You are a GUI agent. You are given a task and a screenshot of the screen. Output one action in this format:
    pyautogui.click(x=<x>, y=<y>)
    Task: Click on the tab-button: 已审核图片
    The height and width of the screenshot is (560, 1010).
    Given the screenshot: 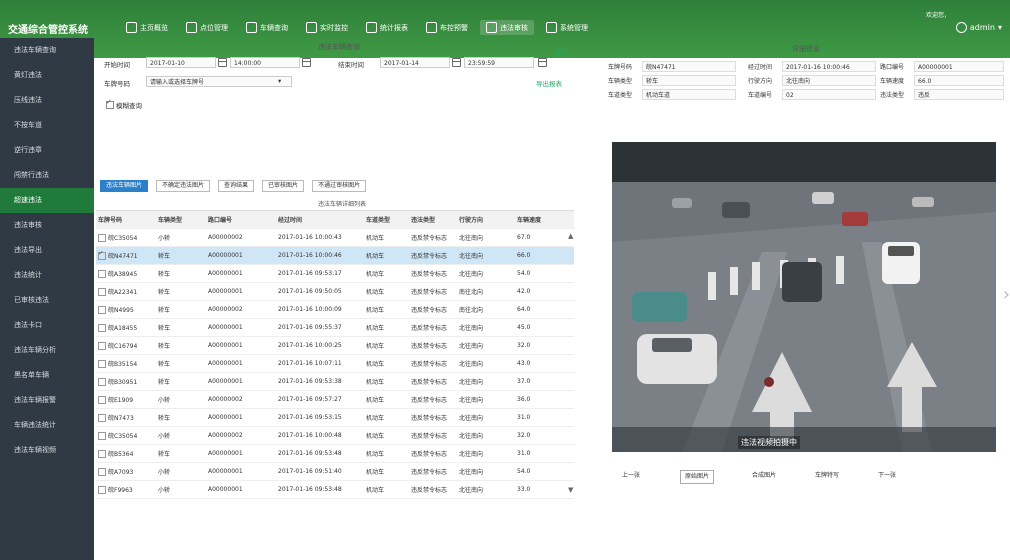 What is the action you would take?
    pyautogui.click(x=283, y=186)
    